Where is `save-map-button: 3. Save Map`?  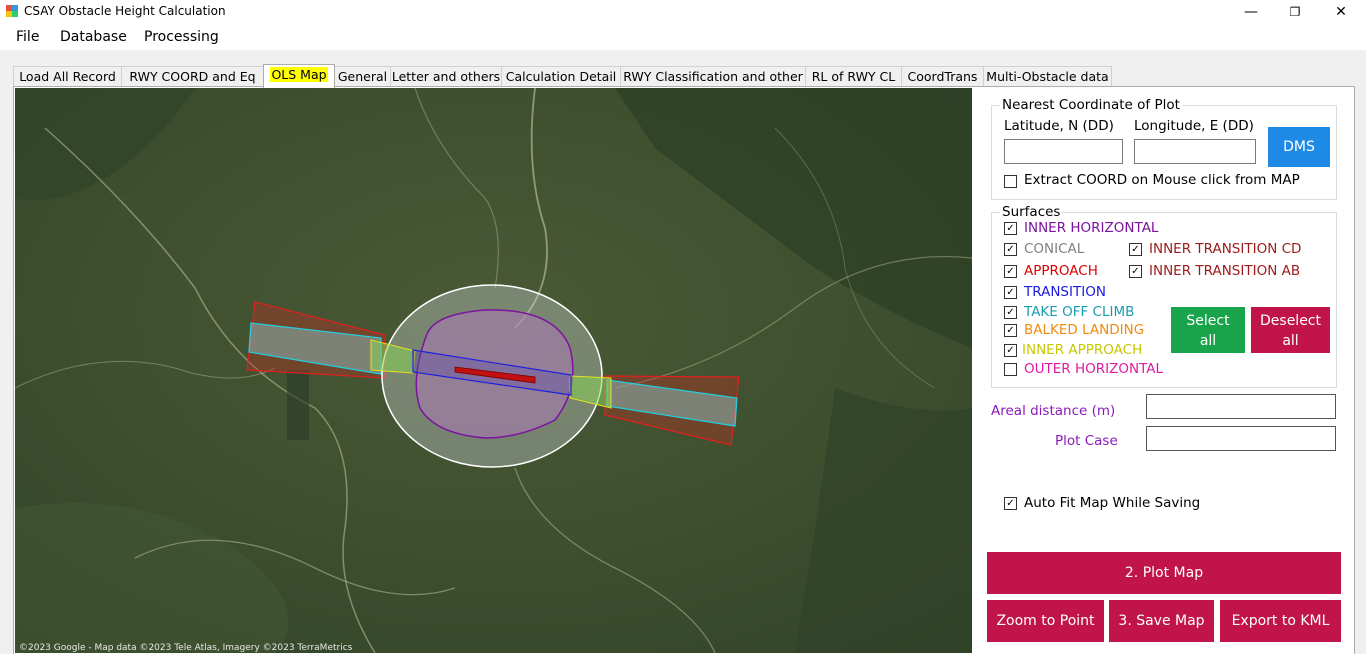
save-map-button: 3. Save Map is located at coordinates (1161, 621).